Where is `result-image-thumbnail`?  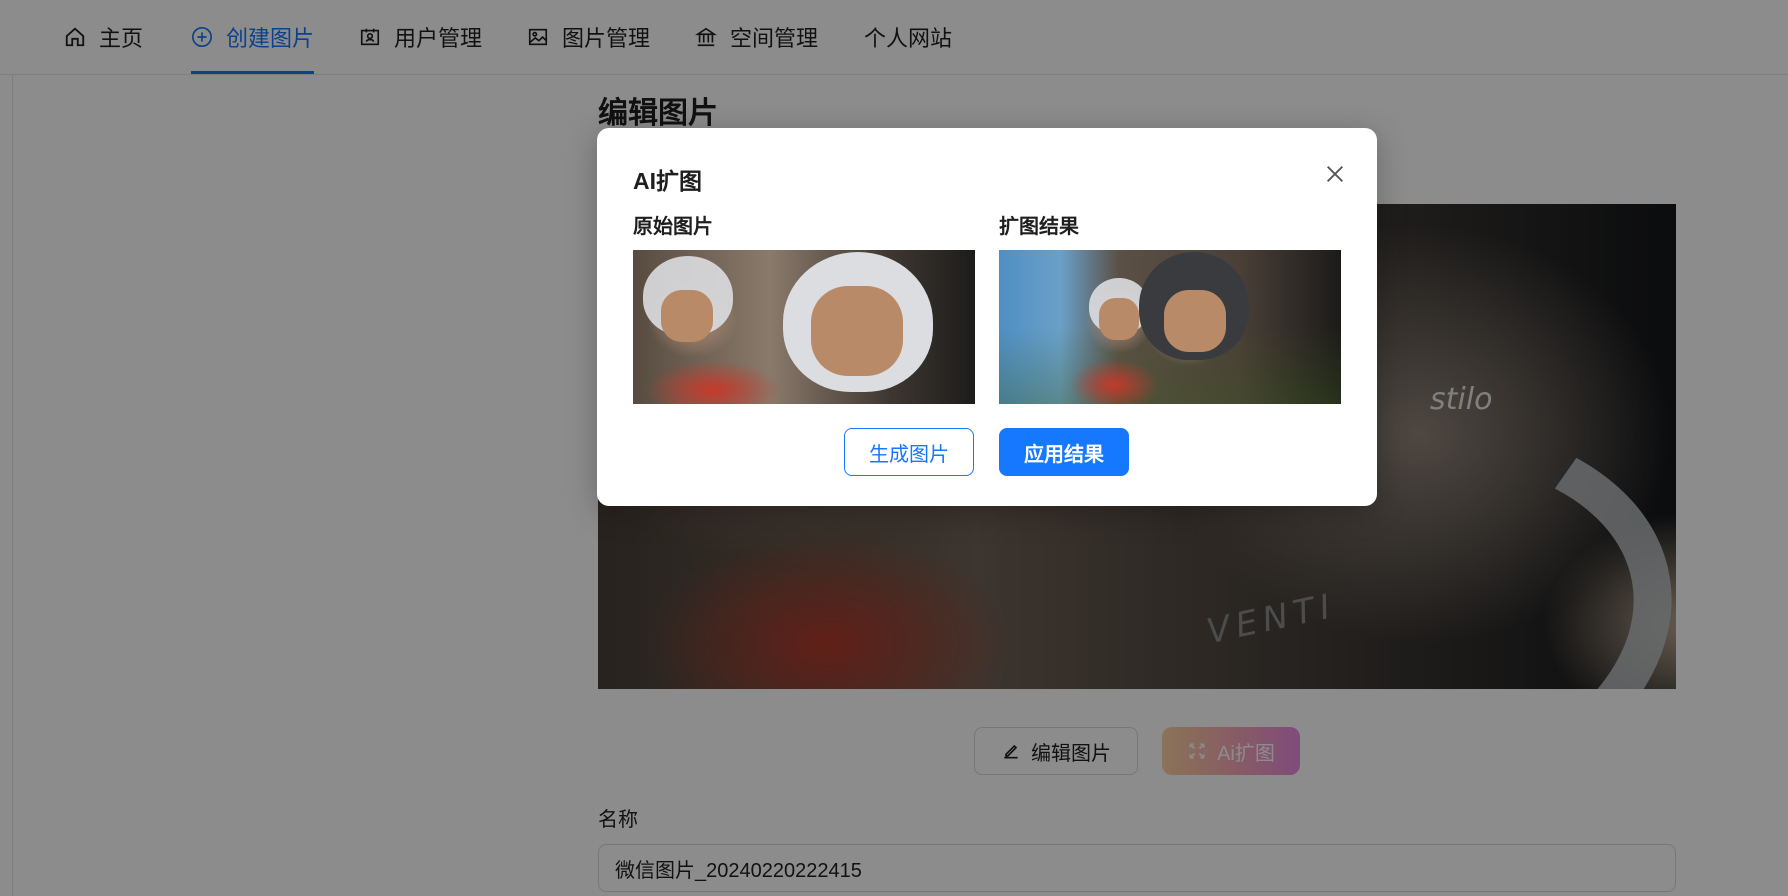 result-image-thumbnail is located at coordinates (1170, 327).